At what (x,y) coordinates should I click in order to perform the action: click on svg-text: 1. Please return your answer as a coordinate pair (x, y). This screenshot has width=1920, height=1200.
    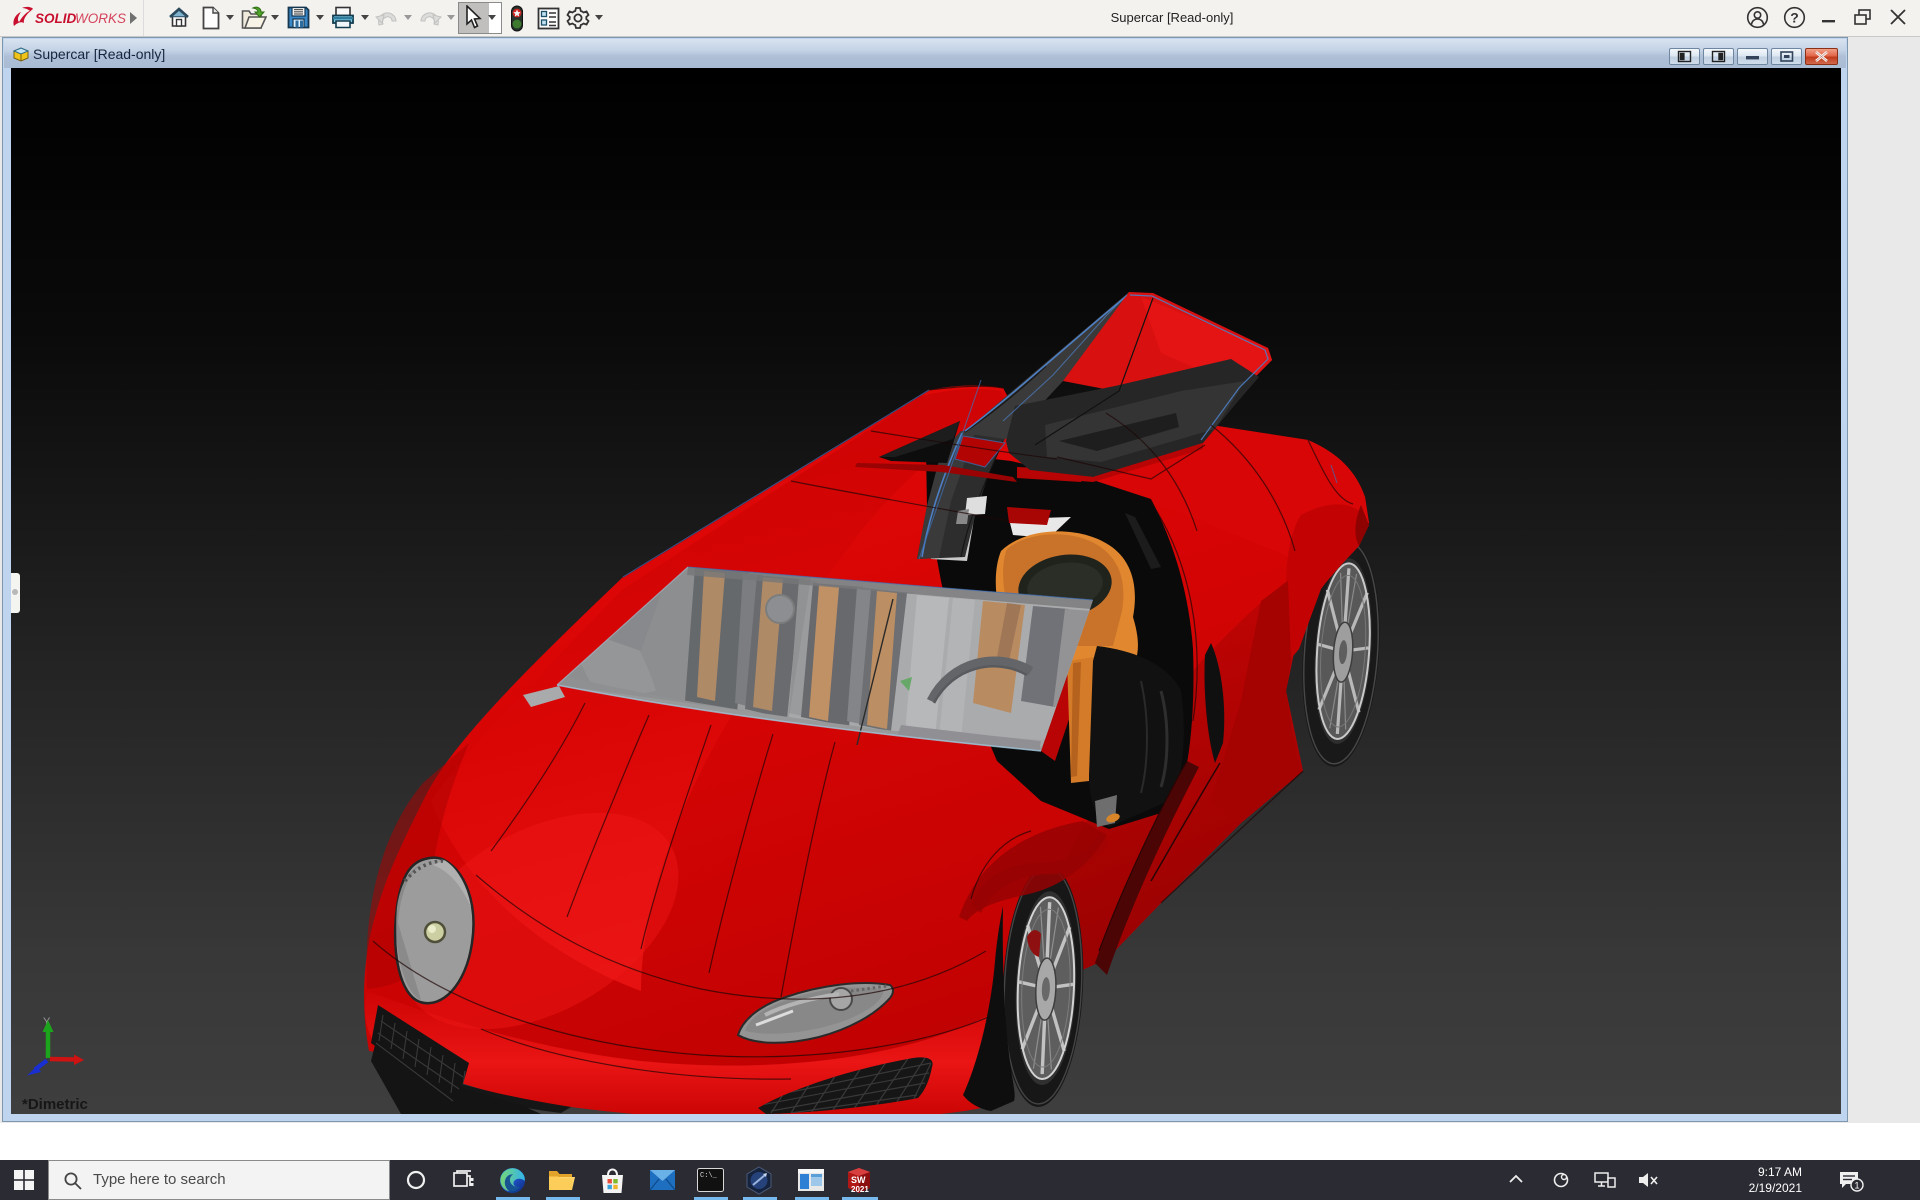
    Looking at the image, I should click on (1856, 1186).